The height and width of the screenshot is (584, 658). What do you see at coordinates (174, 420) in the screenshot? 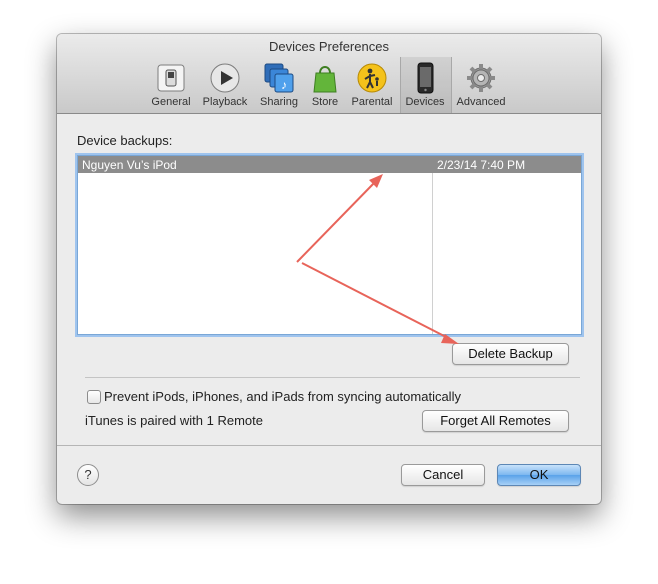
I see `paired-remotes-text: iTunes is paired with 1 Remote` at bounding box center [174, 420].